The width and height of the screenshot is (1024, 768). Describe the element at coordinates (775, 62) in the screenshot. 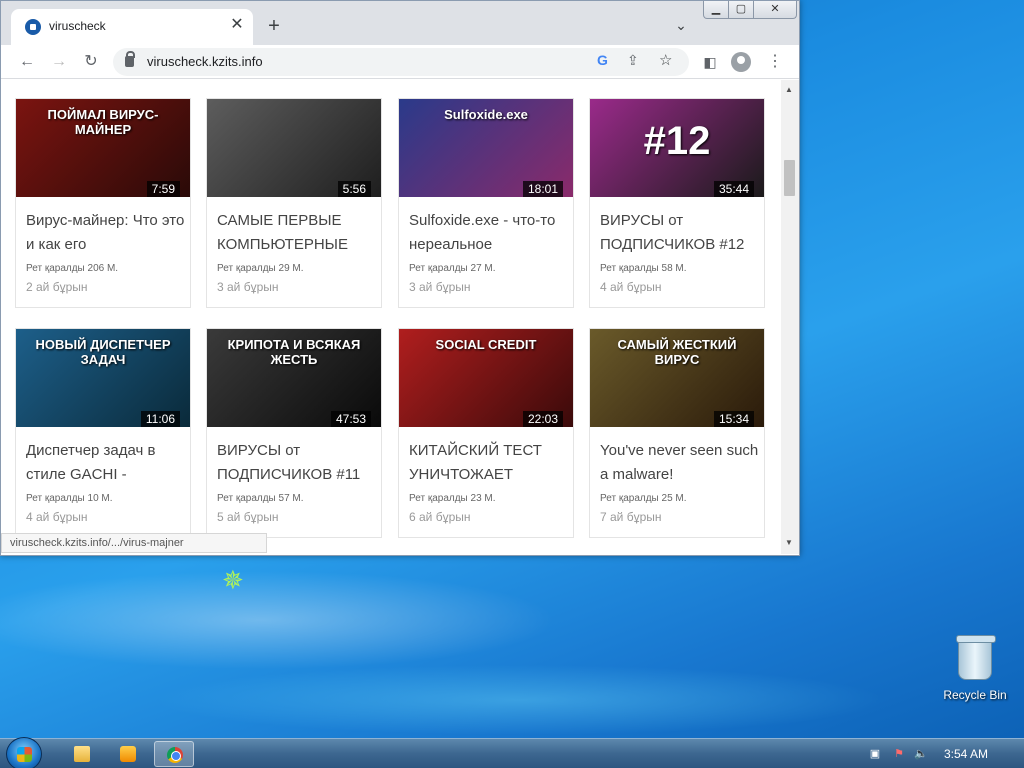

I see `menu-kebab-icon: ⋮` at that location.